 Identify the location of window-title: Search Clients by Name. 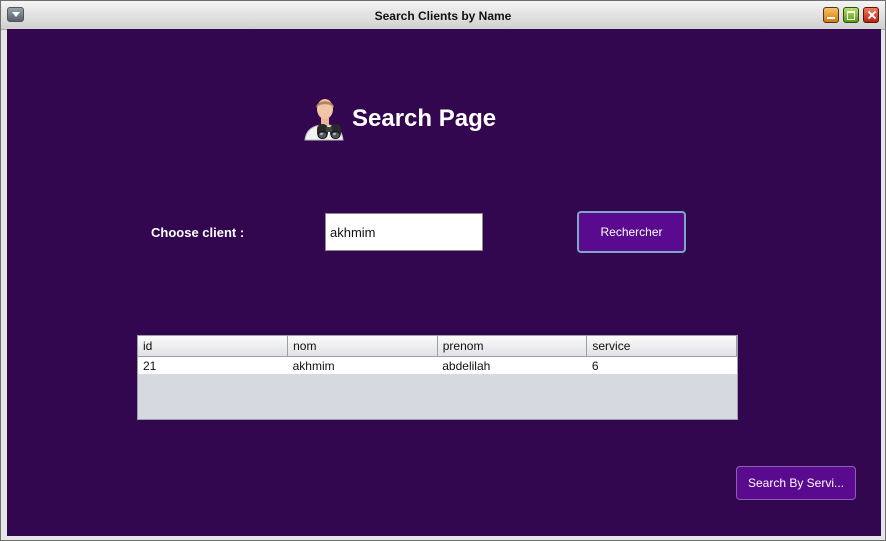
(443, 16).